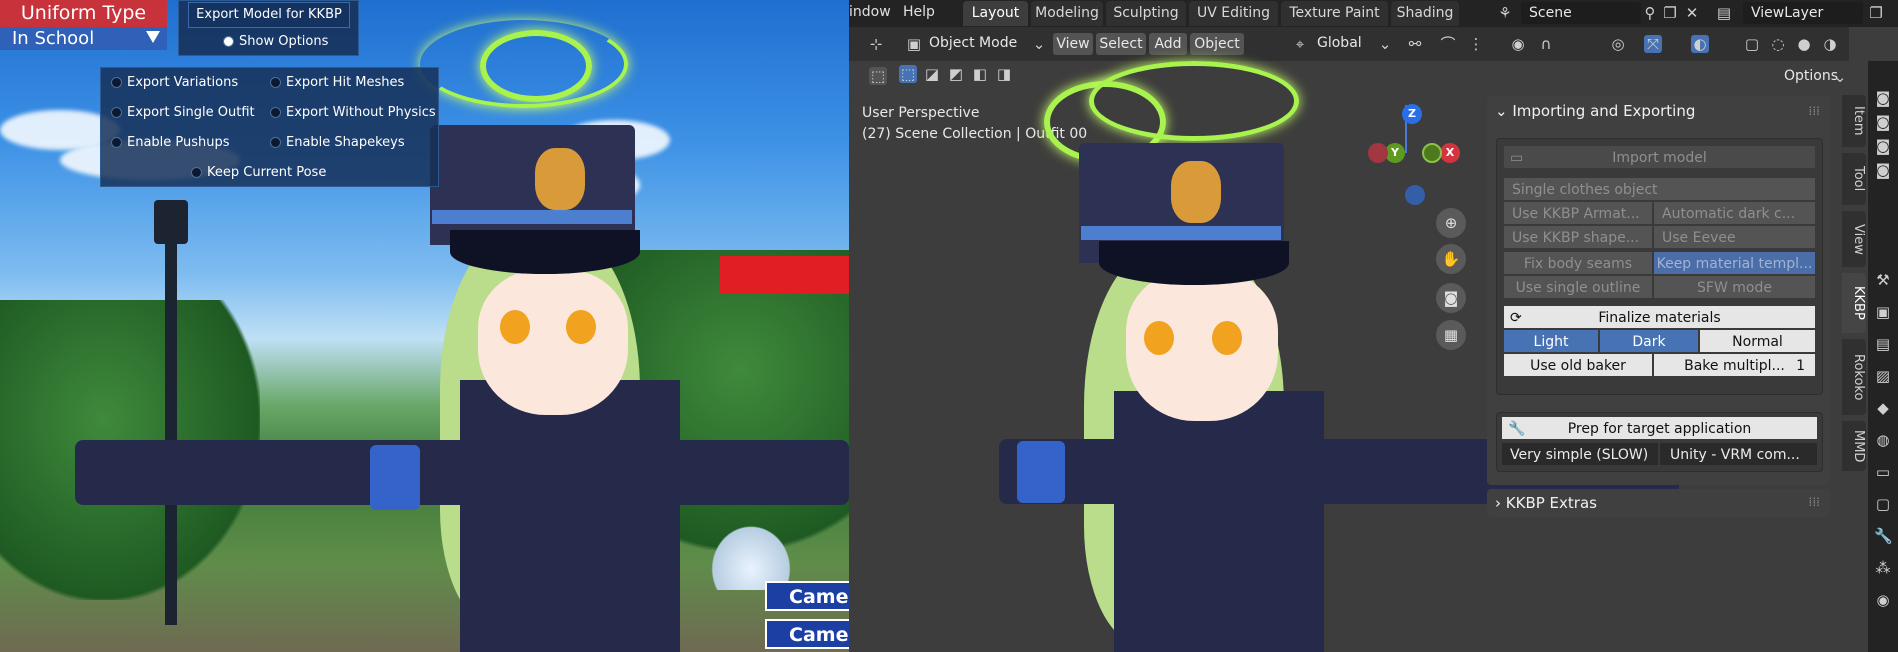 This screenshot has height=652, width=1898. I want to click on view-layer-selector: ViewLayer, so click(1803, 13).